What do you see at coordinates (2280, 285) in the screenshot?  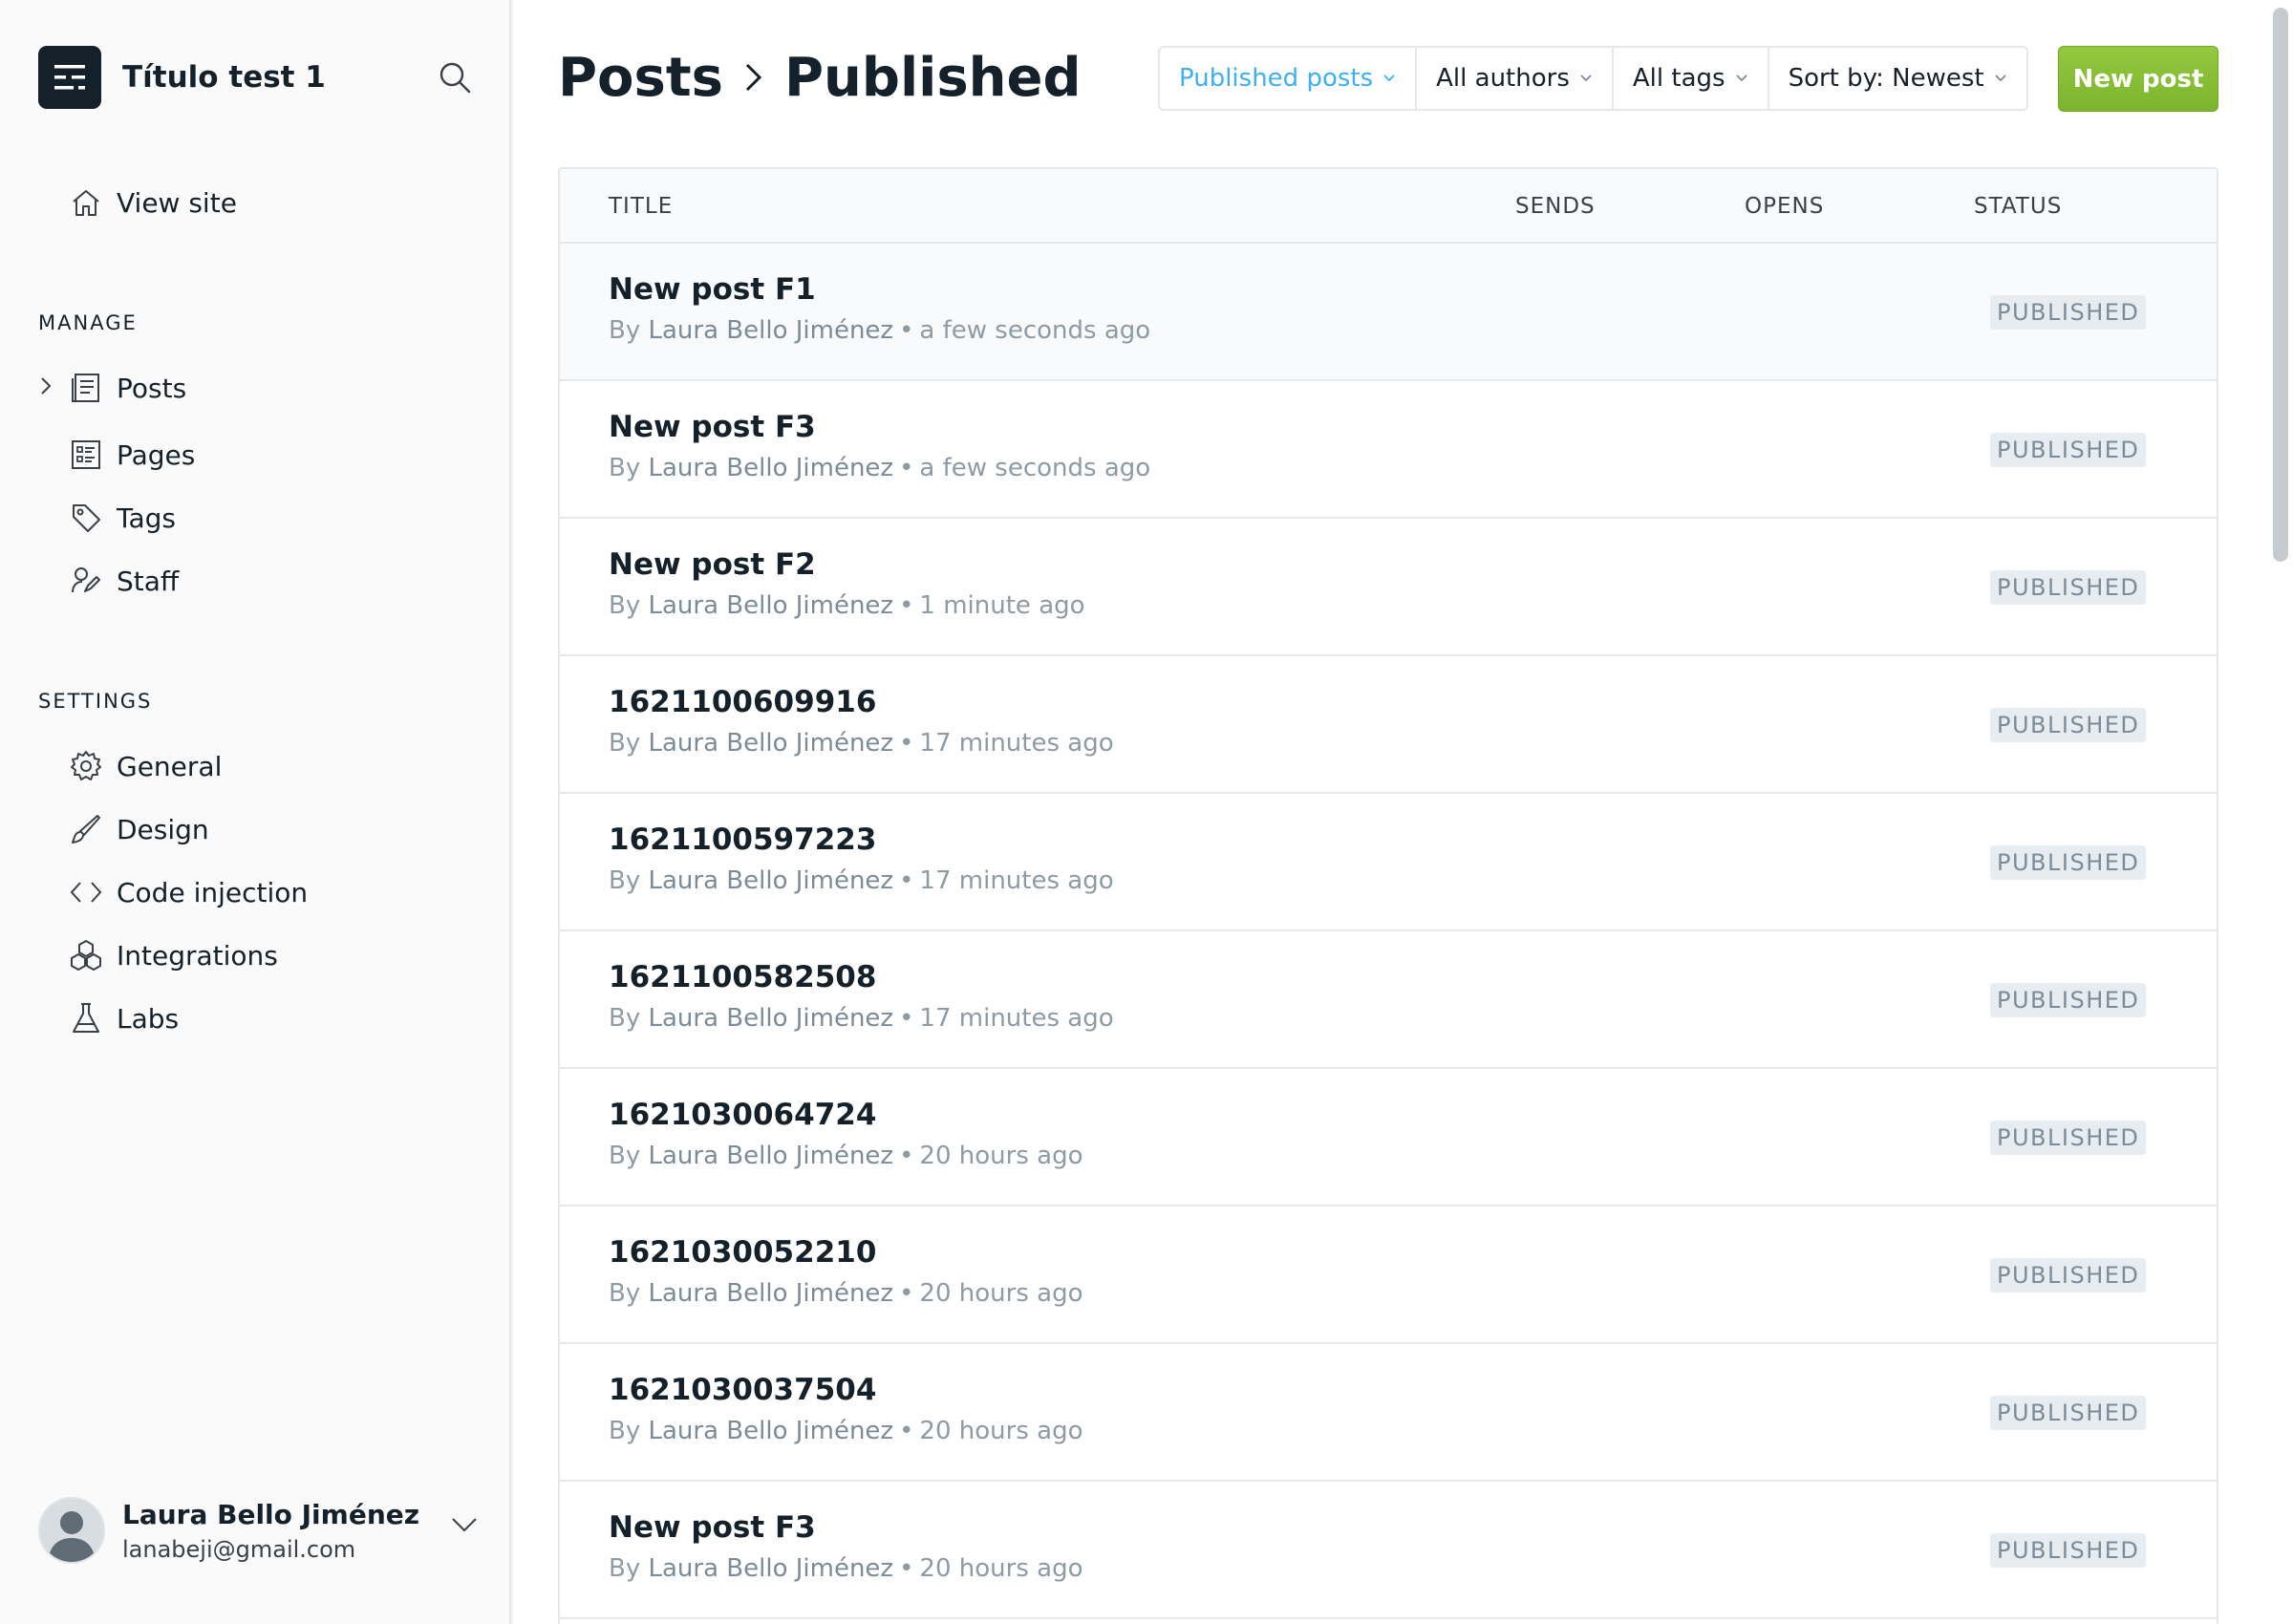 I see `scrollbar-thumb` at bounding box center [2280, 285].